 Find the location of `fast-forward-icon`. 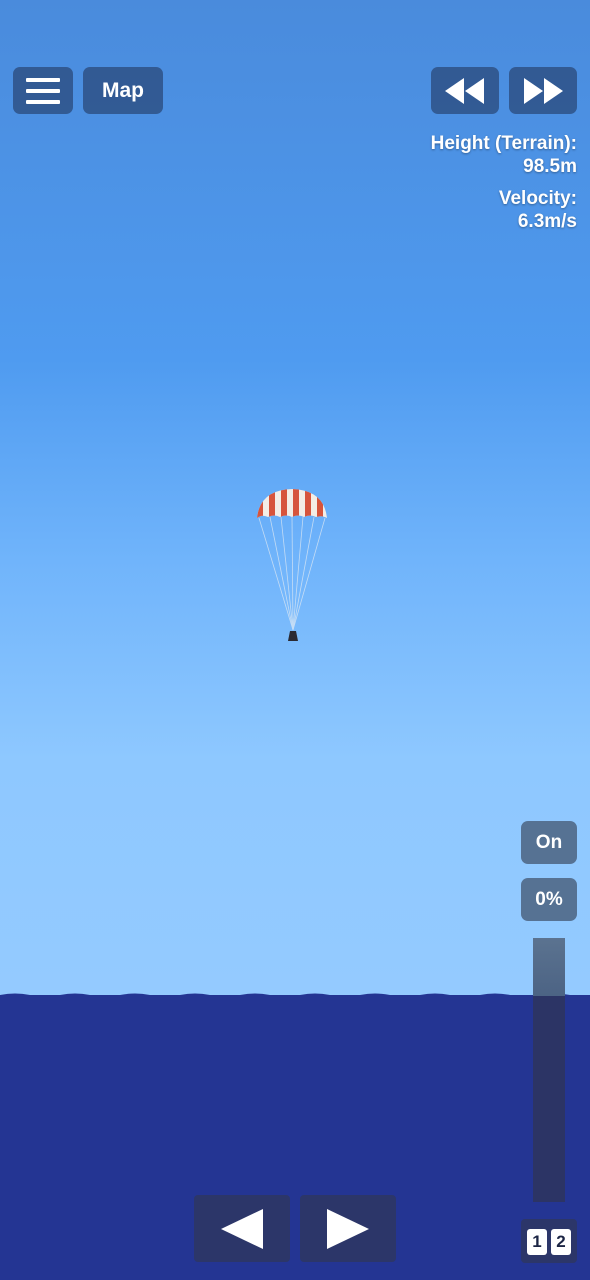

fast-forward-icon is located at coordinates (543, 90).